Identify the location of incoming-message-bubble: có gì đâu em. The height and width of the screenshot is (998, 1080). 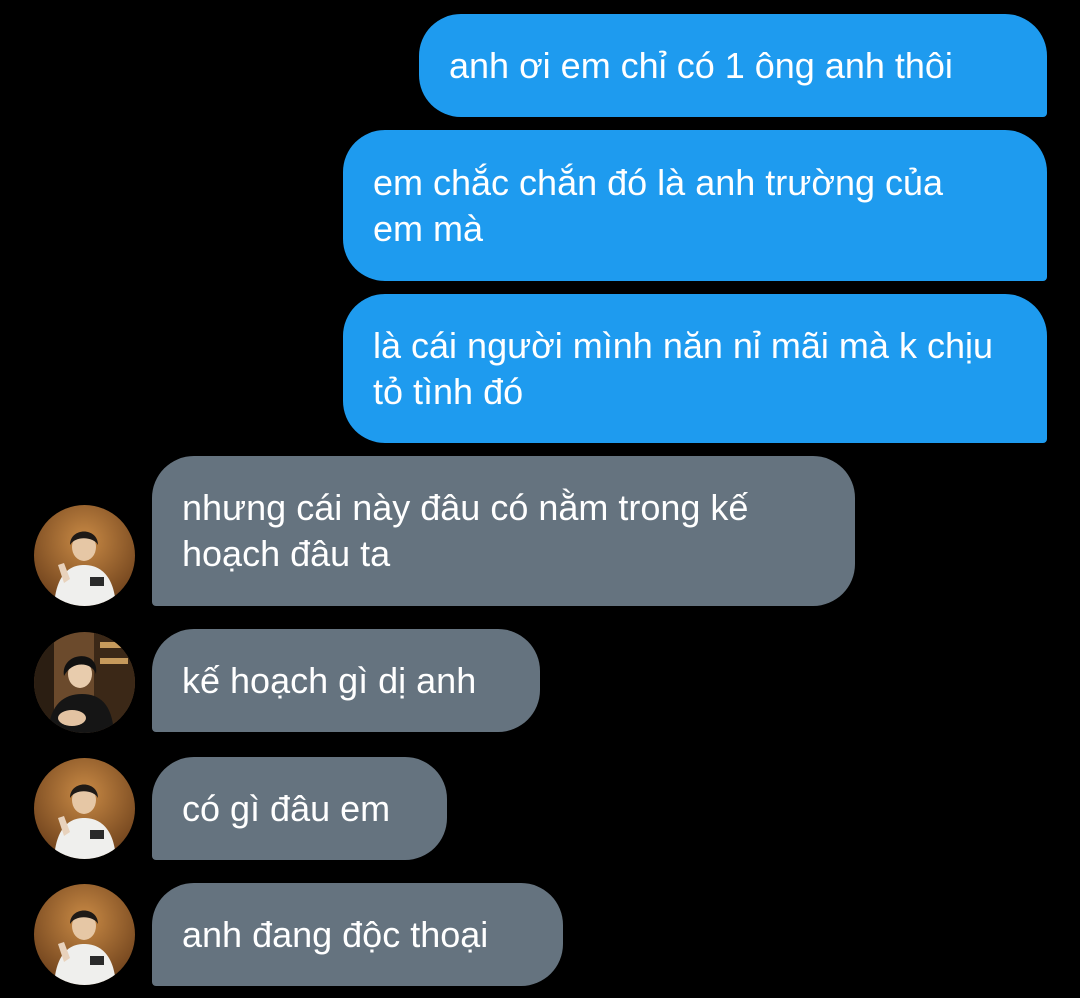
(299, 808).